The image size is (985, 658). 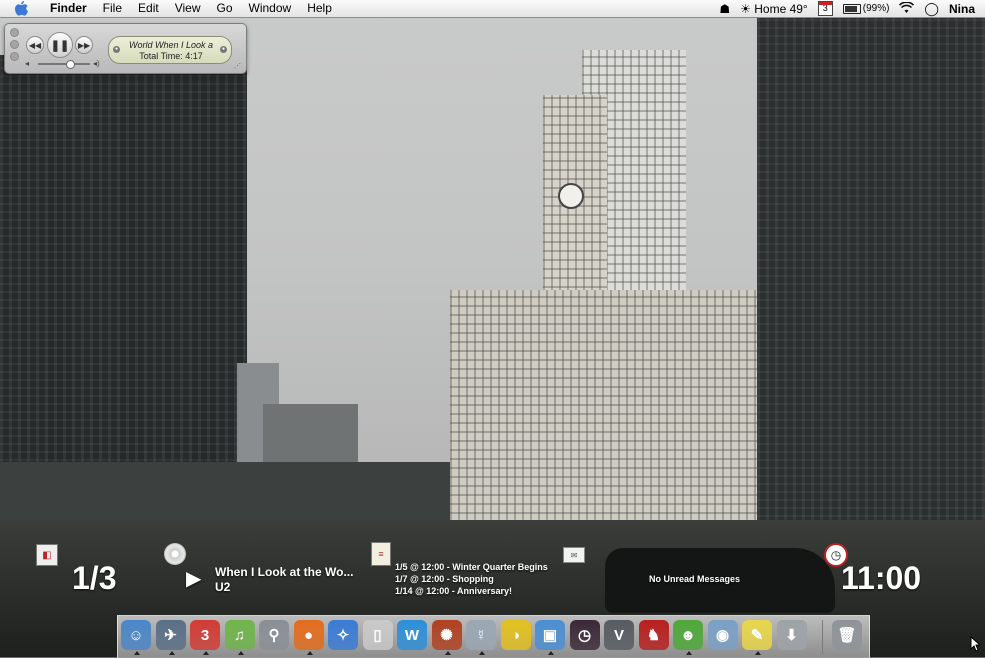 What do you see at coordinates (695, 579) in the screenshot?
I see `mail-status: No Unread Messages` at bounding box center [695, 579].